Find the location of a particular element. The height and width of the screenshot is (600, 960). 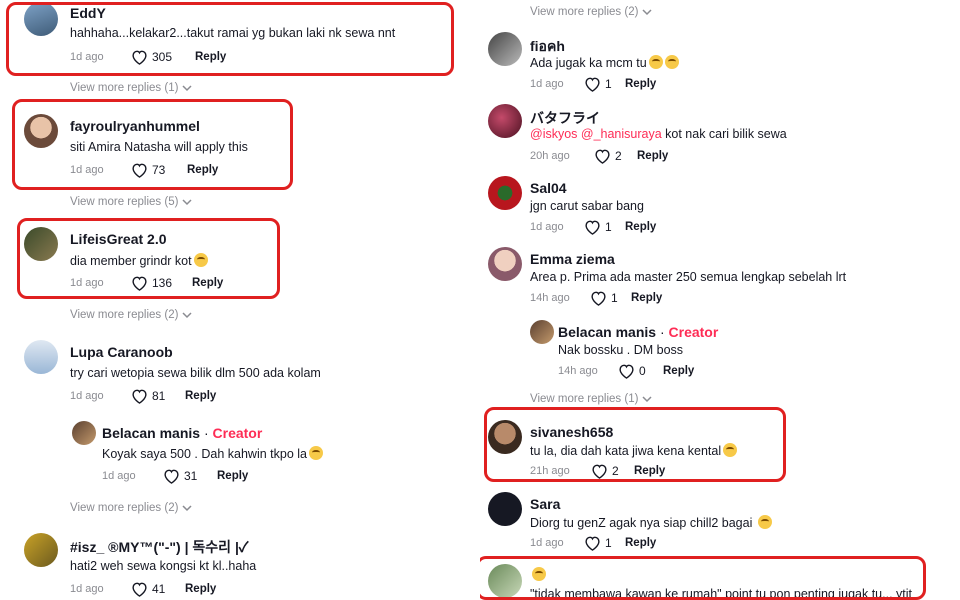

like-button: 305 is located at coordinates (151, 57).